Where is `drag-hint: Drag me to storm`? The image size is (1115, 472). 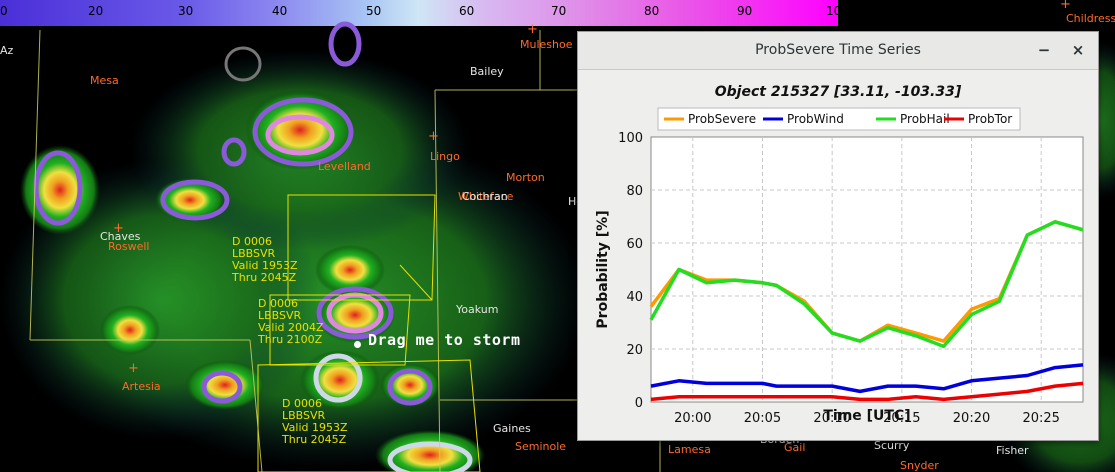 drag-hint: Drag me to storm is located at coordinates (444, 340).